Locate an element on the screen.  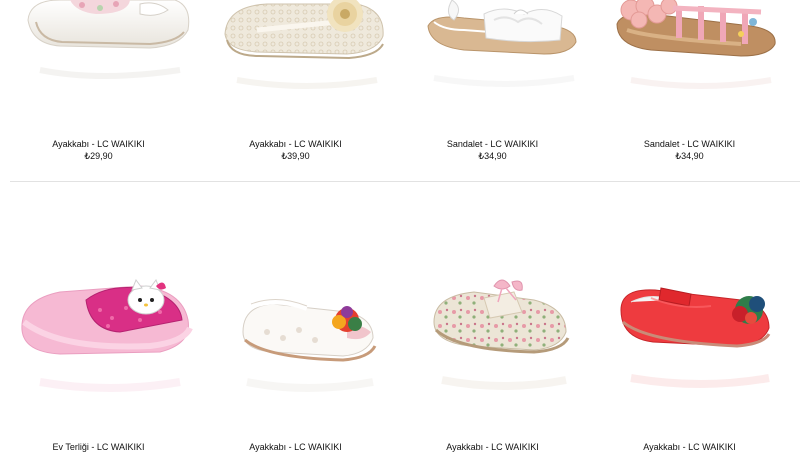
pink-fluffy-kitty-slipper-image is located at coordinates (98, 309).